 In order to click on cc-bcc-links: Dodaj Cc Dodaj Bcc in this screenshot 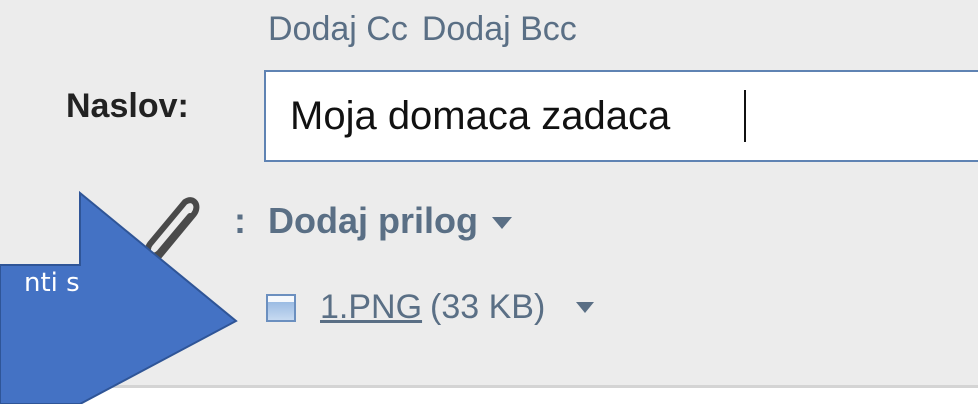, I will do `click(422, 29)`.